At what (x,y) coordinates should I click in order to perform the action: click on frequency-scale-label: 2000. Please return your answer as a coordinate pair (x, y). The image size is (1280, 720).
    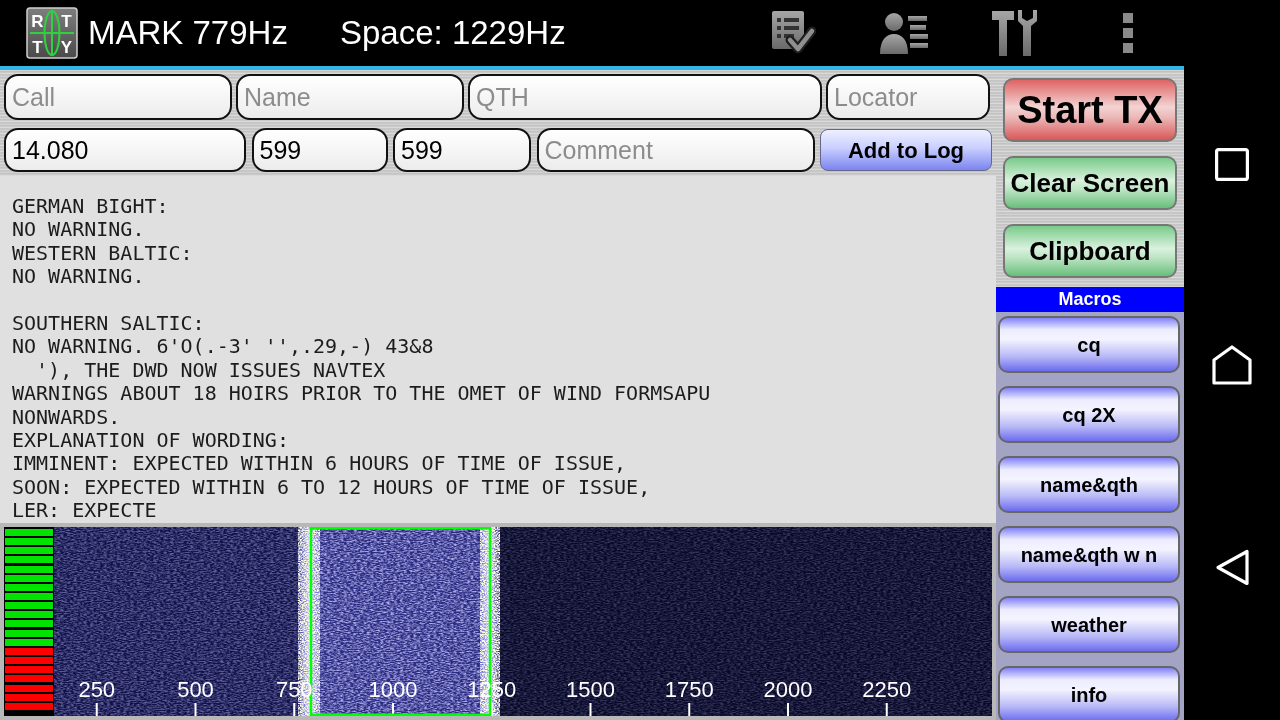
    Looking at the image, I should click on (788, 690).